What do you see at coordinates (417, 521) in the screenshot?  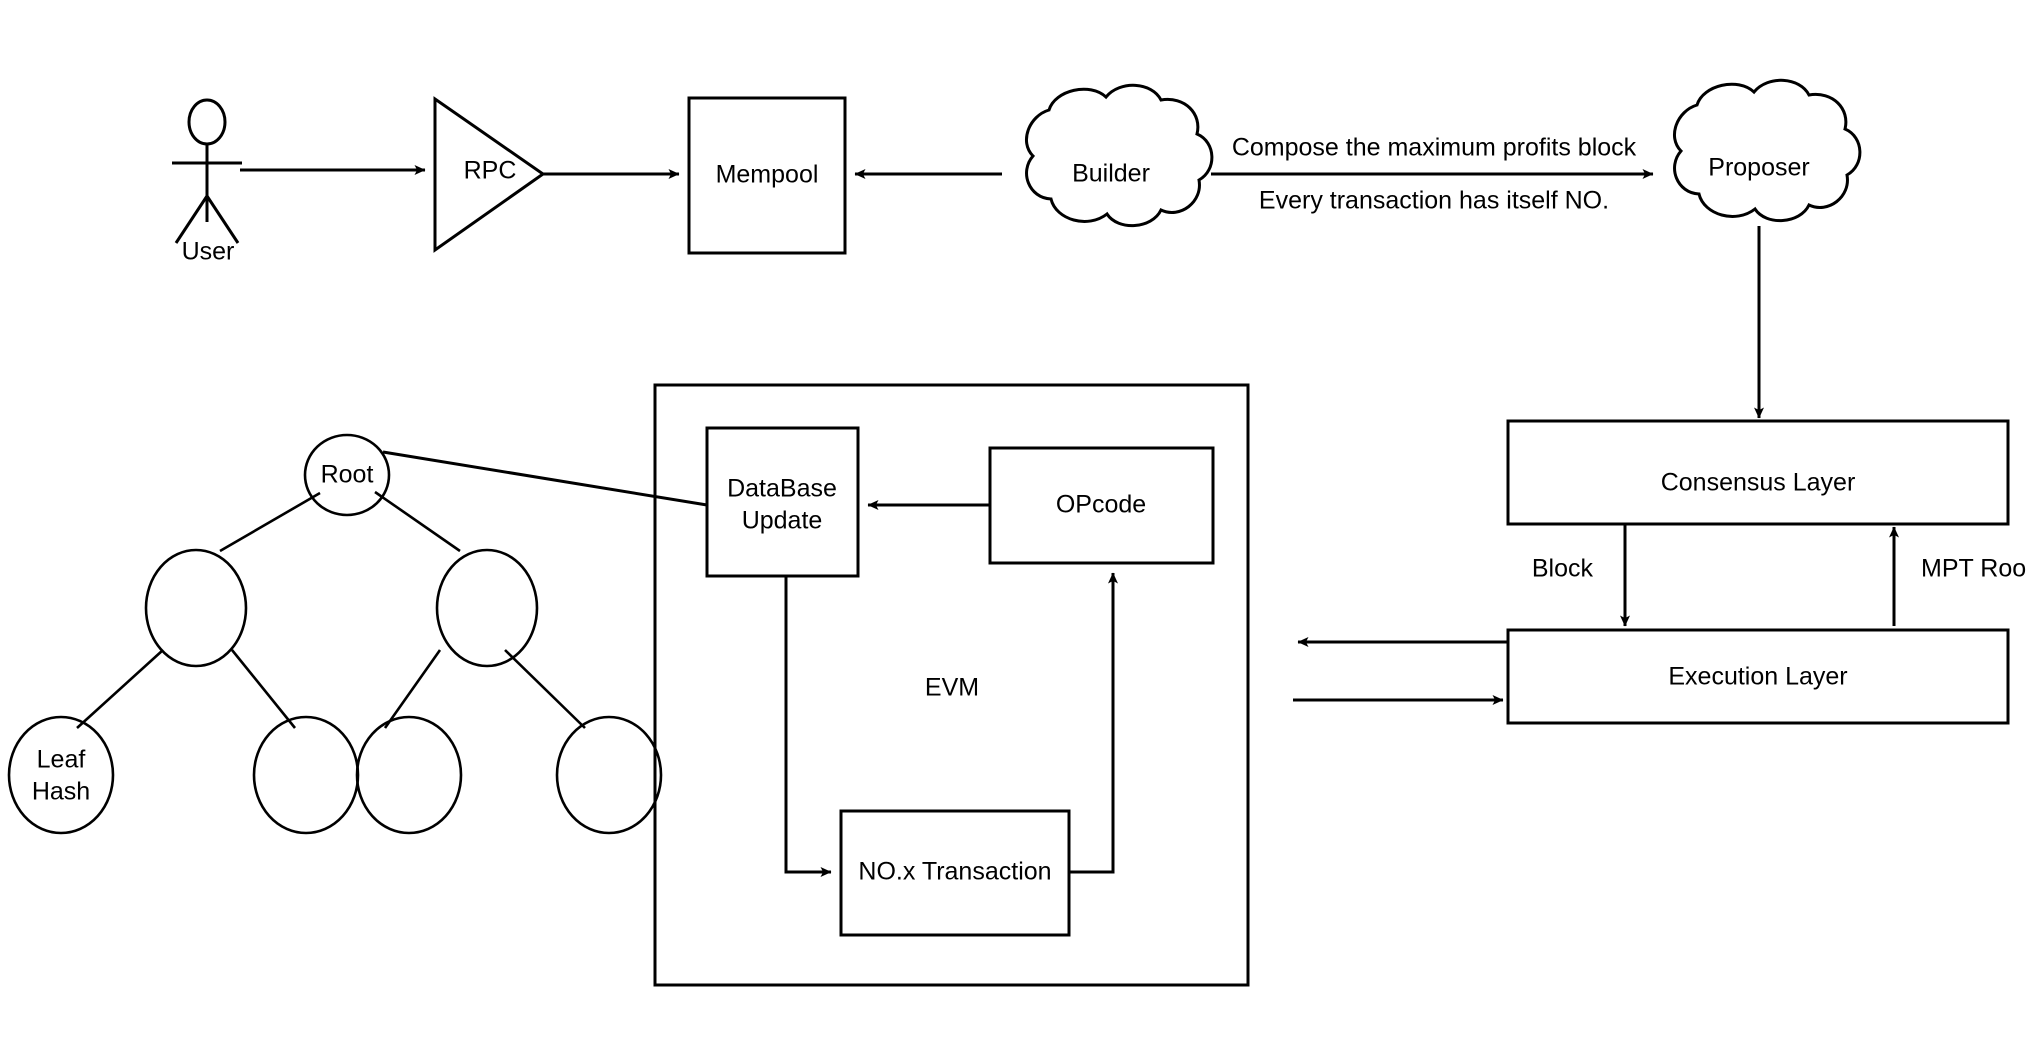 I see `tree-edge-root-right` at bounding box center [417, 521].